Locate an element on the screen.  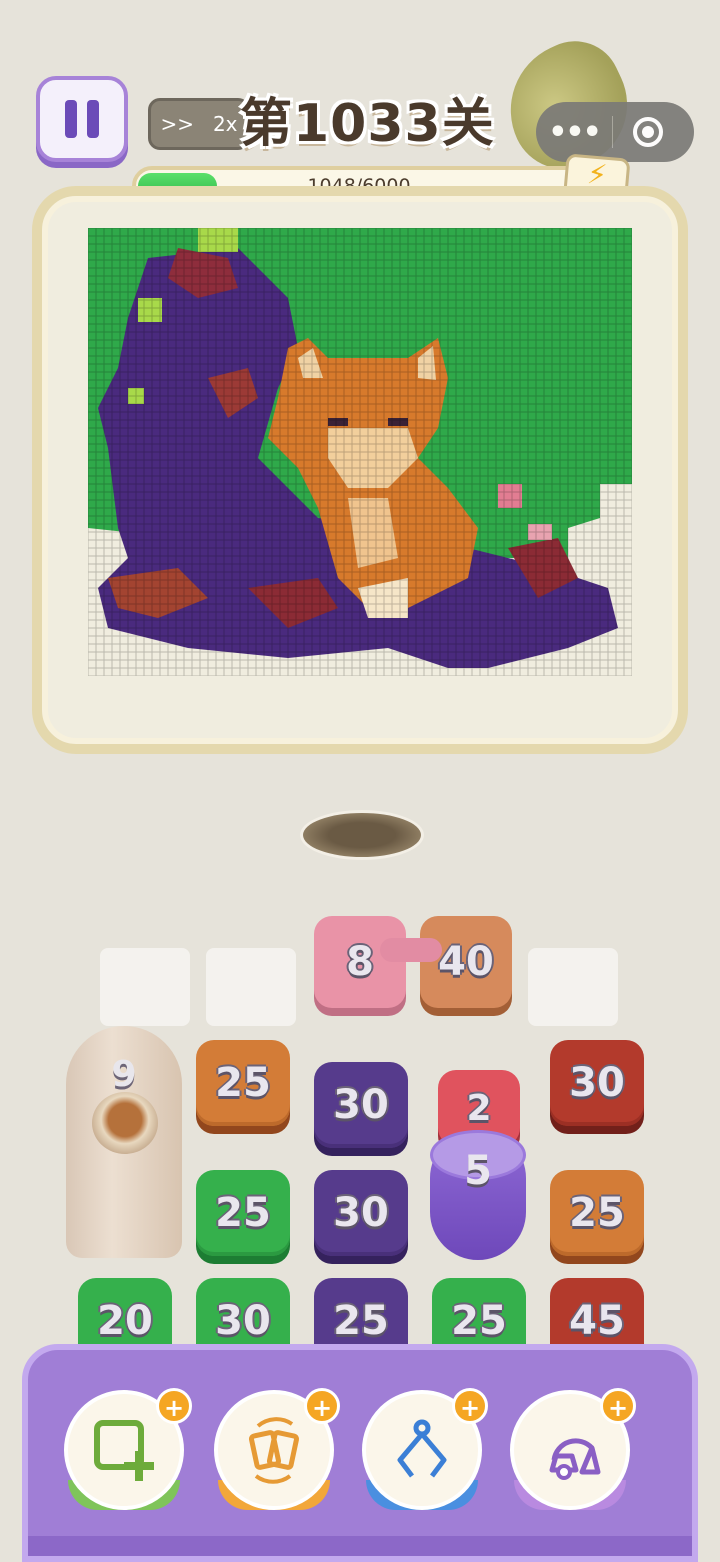
mini-program-capsule: ••• is located at coordinates (615, 132).